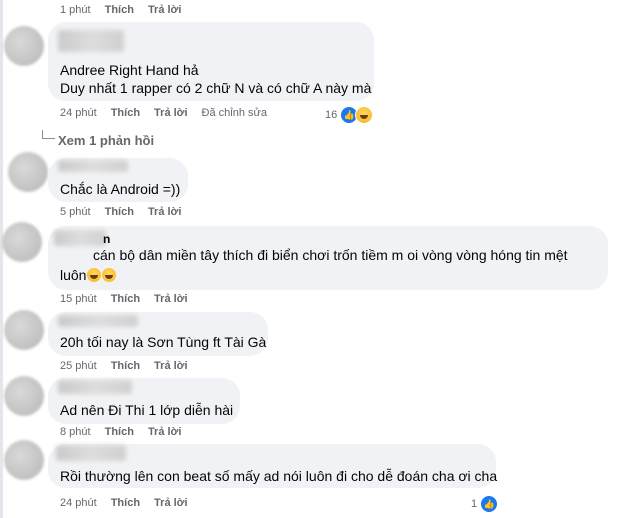  What do you see at coordinates (120, 189) in the screenshot?
I see `comment-text: Chắc là Android =))` at bounding box center [120, 189].